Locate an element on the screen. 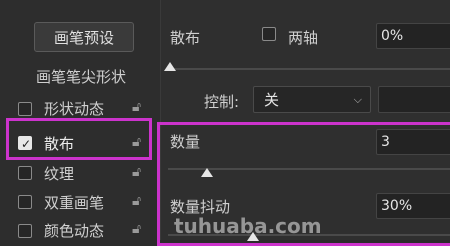  sidebar-item-label: 双重画笔 is located at coordinates (74, 203).